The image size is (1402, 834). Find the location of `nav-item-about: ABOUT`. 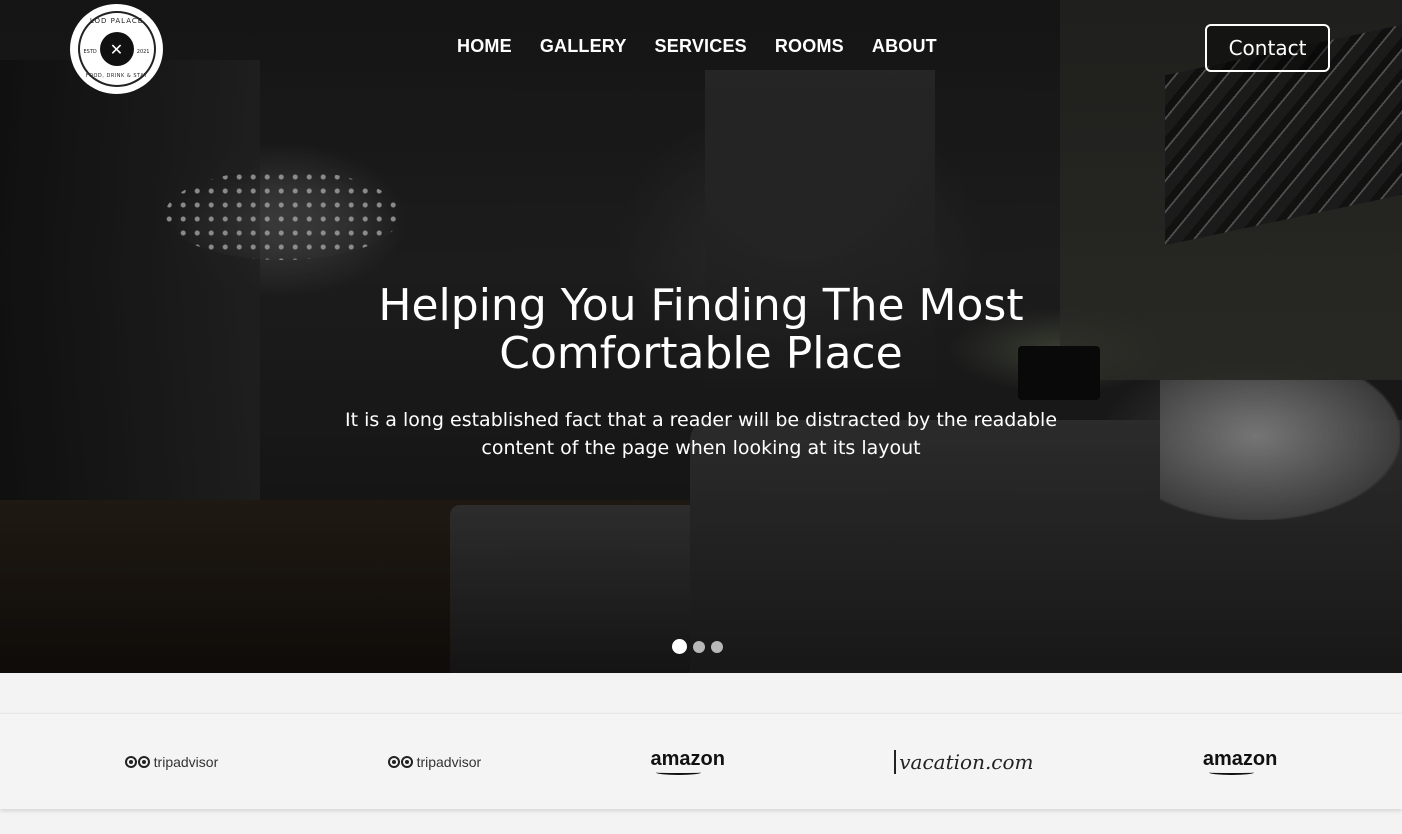

nav-item-about: ABOUT is located at coordinates (904, 46).